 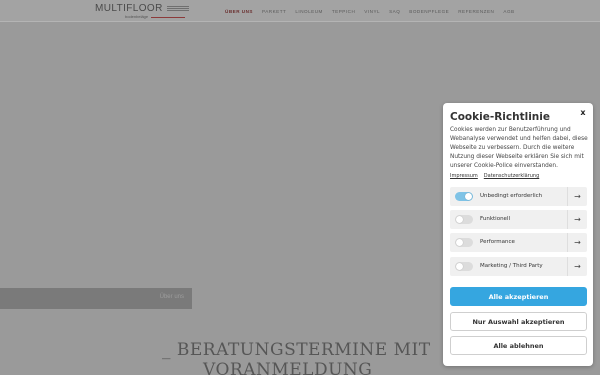 What do you see at coordinates (500, 117) in the screenshot?
I see `cookie-dialog-title: Cookie-Richtlinie` at bounding box center [500, 117].